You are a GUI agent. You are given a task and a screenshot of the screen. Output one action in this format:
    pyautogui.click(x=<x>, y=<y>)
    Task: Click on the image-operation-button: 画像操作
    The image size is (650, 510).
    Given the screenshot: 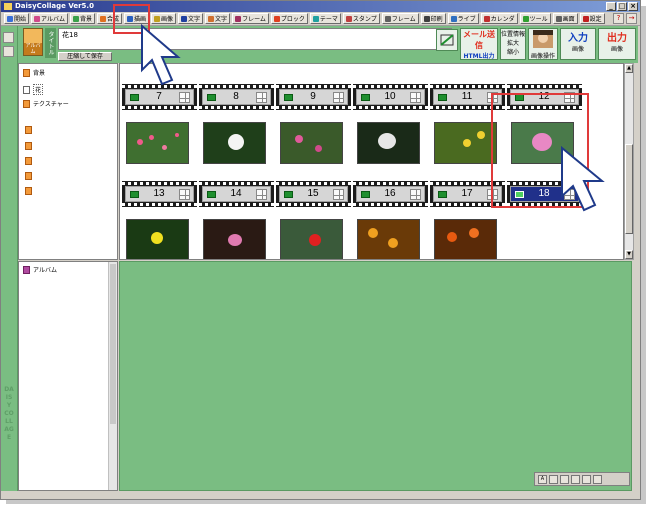 What is the action you would take?
    pyautogui.click(x=543, y=44)
    